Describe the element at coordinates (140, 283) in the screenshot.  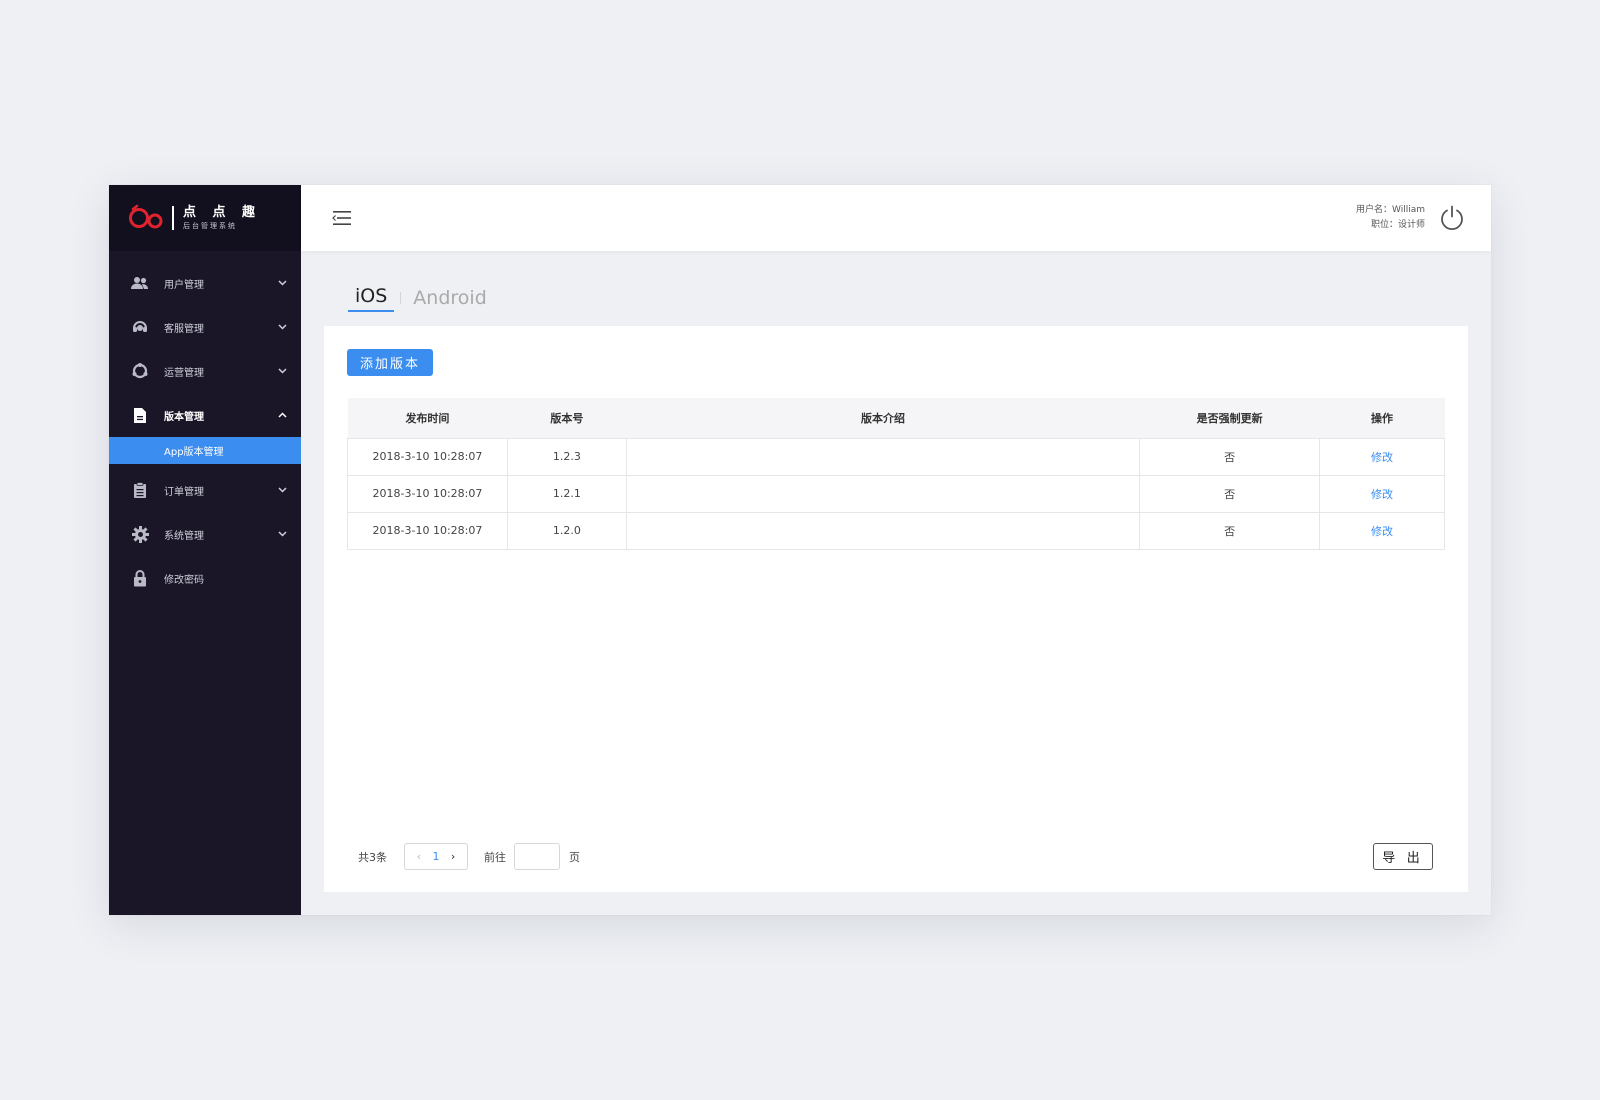
I see `users-icon` at that location.